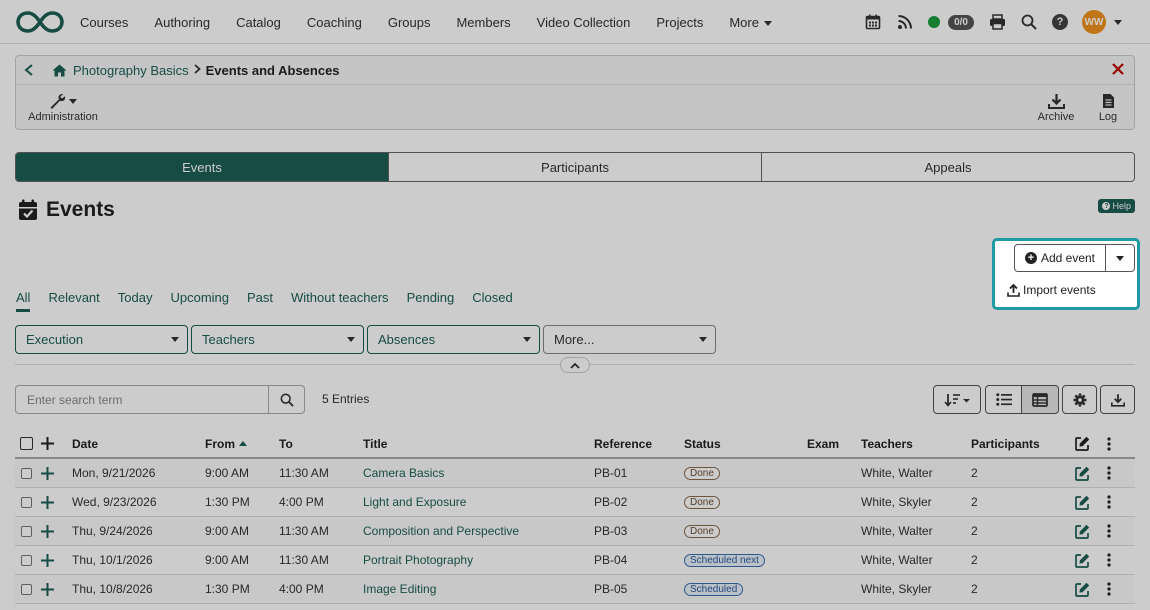 The image size is (1150, 610). What do you see at coordinates (873, 22) in the screenshot?
I see `calendar-icon` at bounding box center [873, 22].